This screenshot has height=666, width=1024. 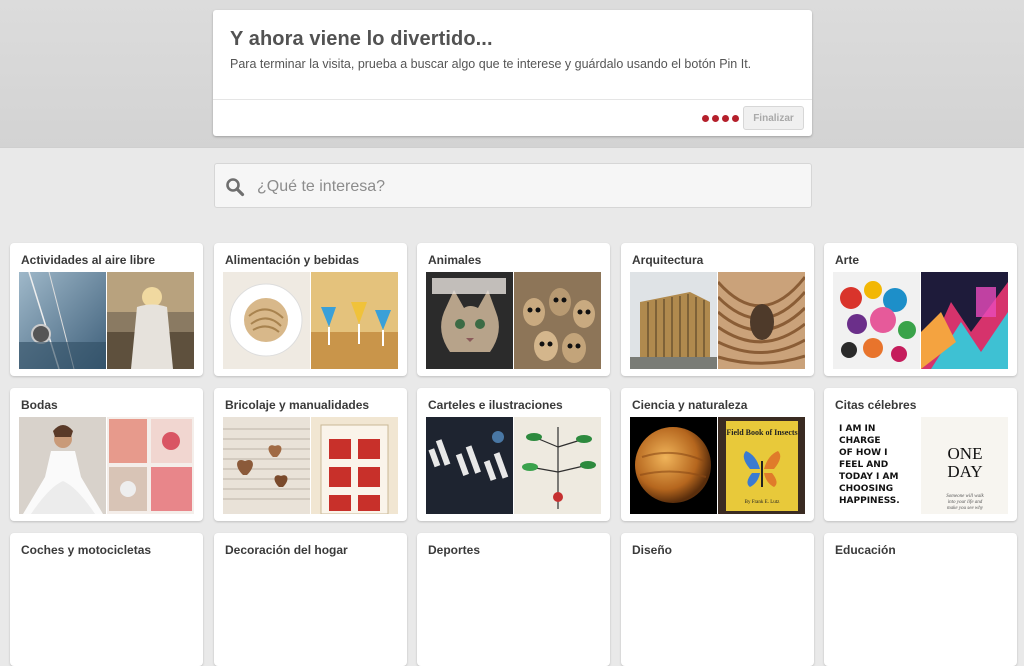 I want to click on category-label: Deportes, so click(x=454, y=550).